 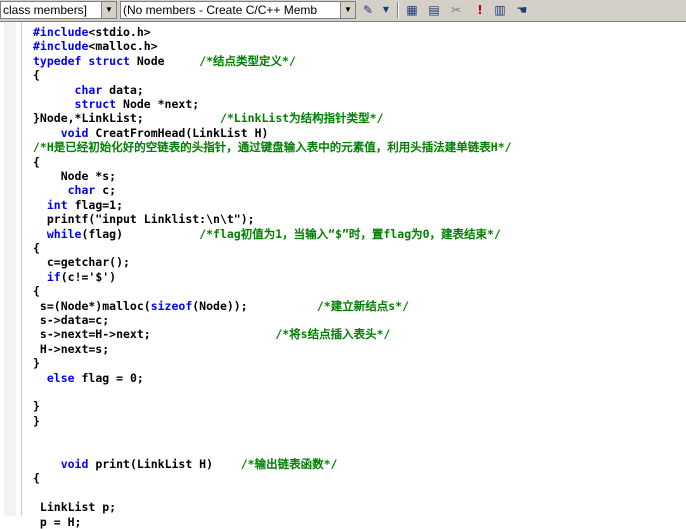 I want to click on code-text: data;, so click(x=123, y=89).